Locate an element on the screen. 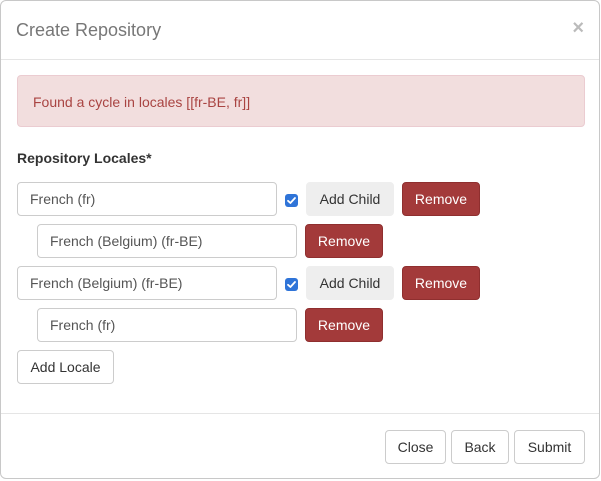 This screenshot has height=481, width=601. error-alert: Found a cycle in locales [[fr-BE, fr]] is located at coordinates (301, 101).